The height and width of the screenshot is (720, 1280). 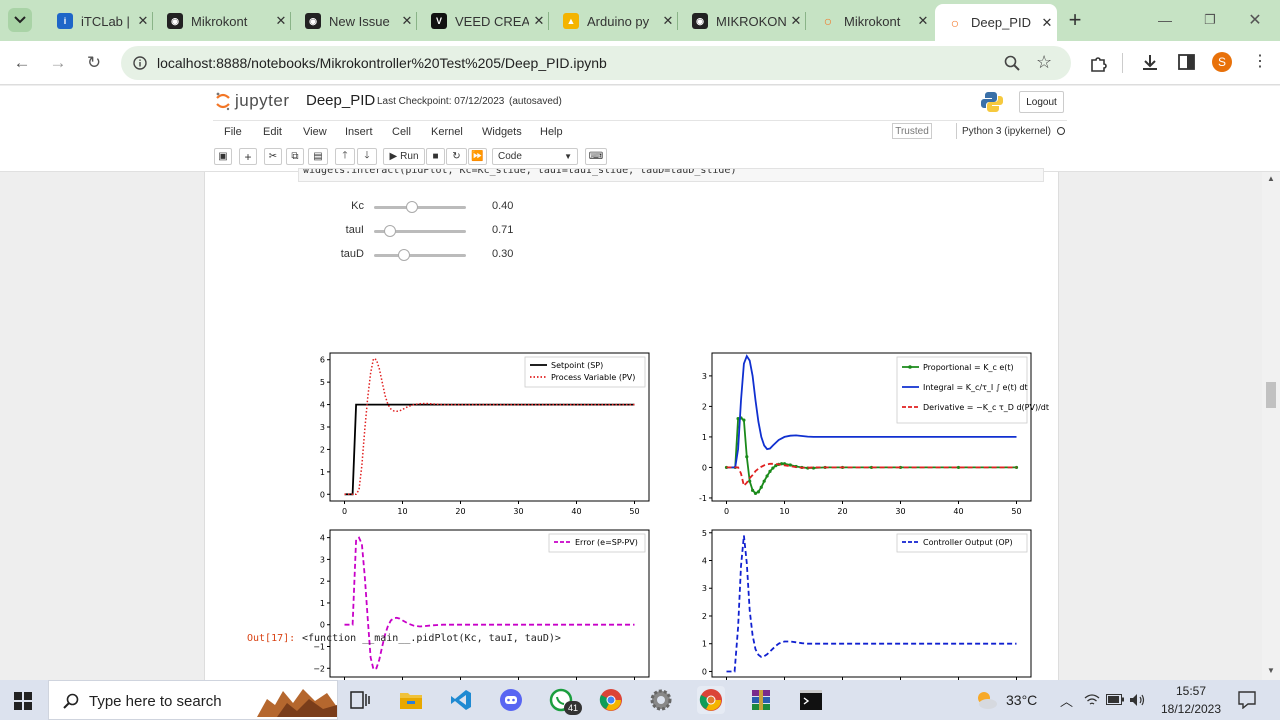 What do you see at coordinates (870, 21) in the screenshot?
I see `tab-7: ○ Mikrokont ✕` at bounding box center [870, 21].